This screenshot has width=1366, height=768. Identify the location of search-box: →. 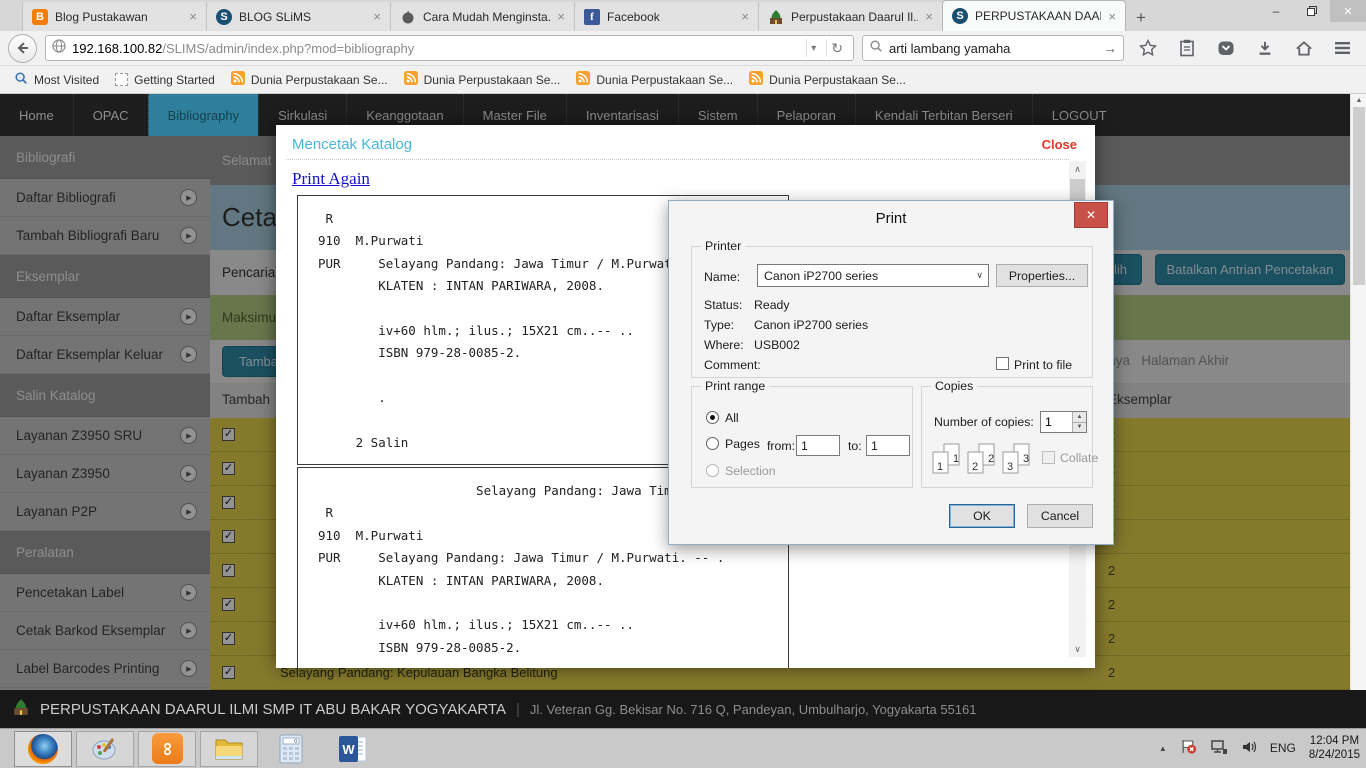
(993, 48).